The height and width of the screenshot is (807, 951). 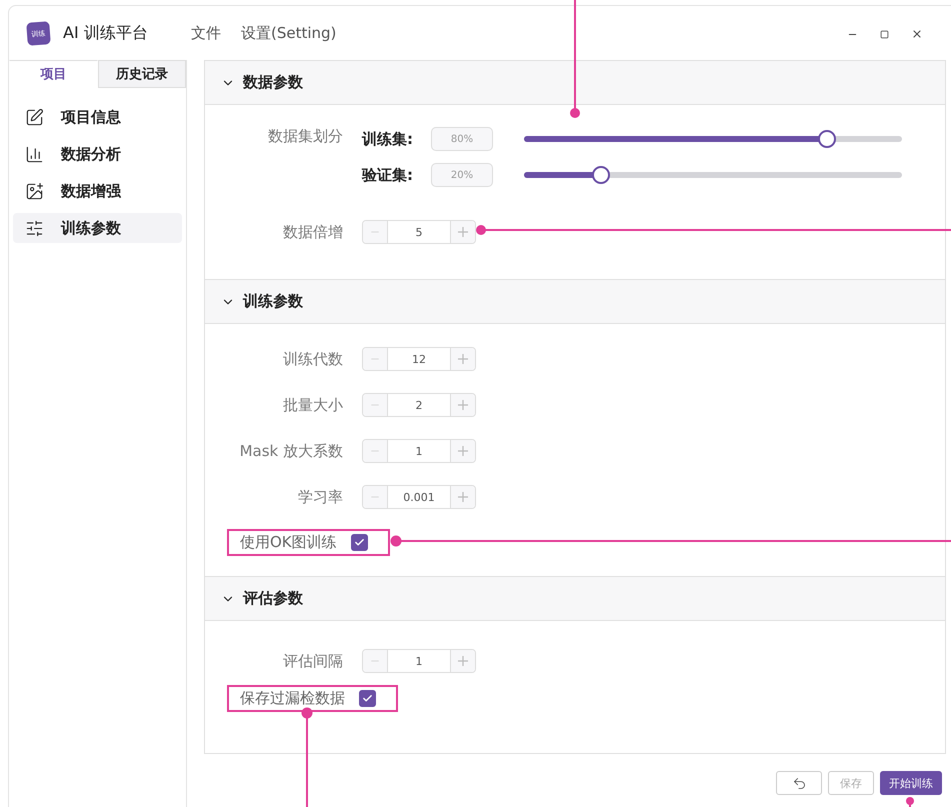 What do you see at coordinates (292, 698) in the screenshot?
I see `checkbox-label: 保存过漏检数据` at bounding box center [292, 698].